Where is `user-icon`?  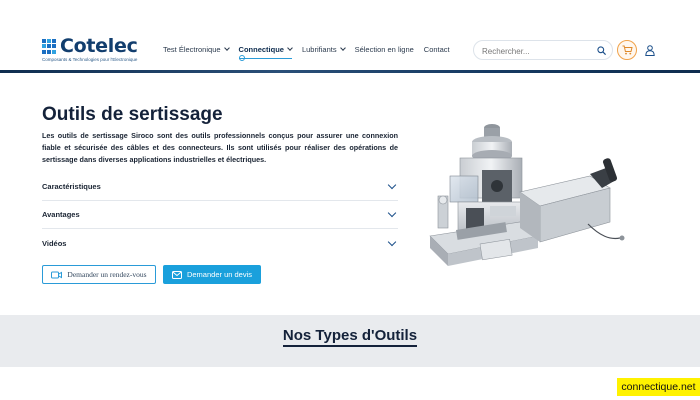
user-icon is located at coordinates (650, 50).